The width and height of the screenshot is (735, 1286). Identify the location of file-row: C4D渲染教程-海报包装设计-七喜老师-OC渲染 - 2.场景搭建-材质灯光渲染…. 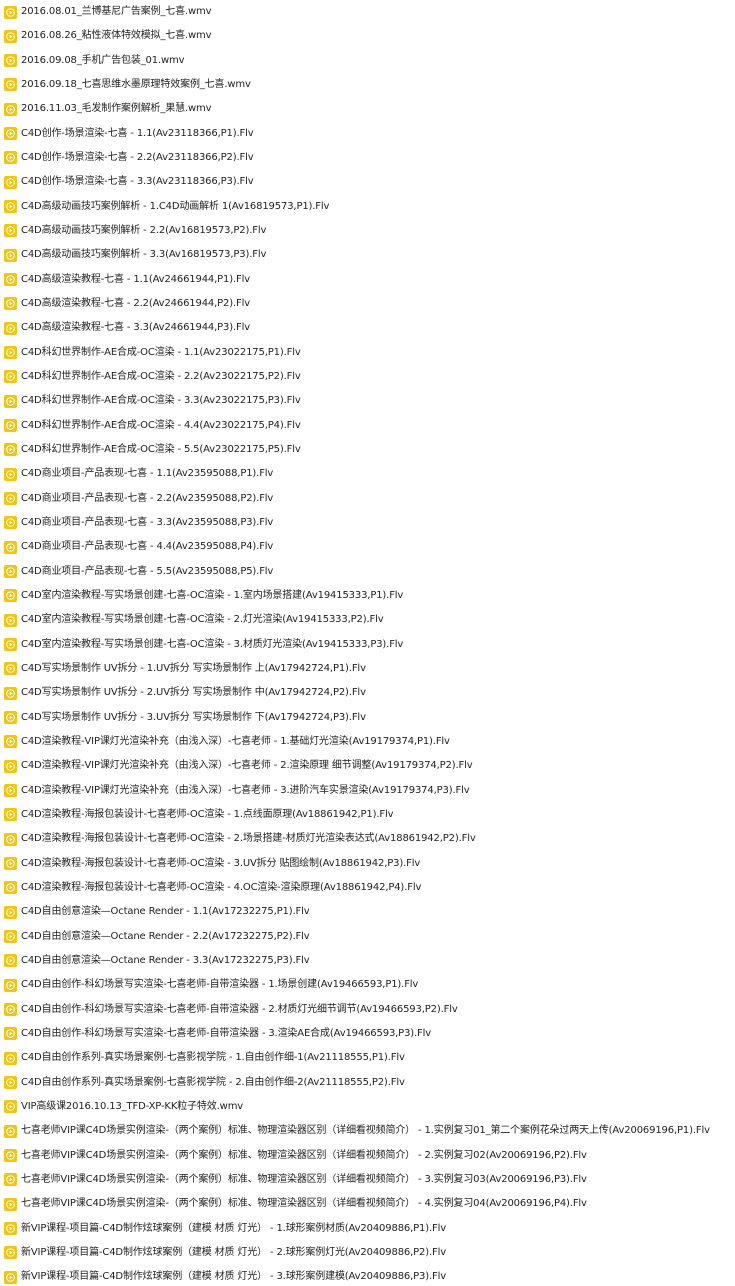
(369, 839).